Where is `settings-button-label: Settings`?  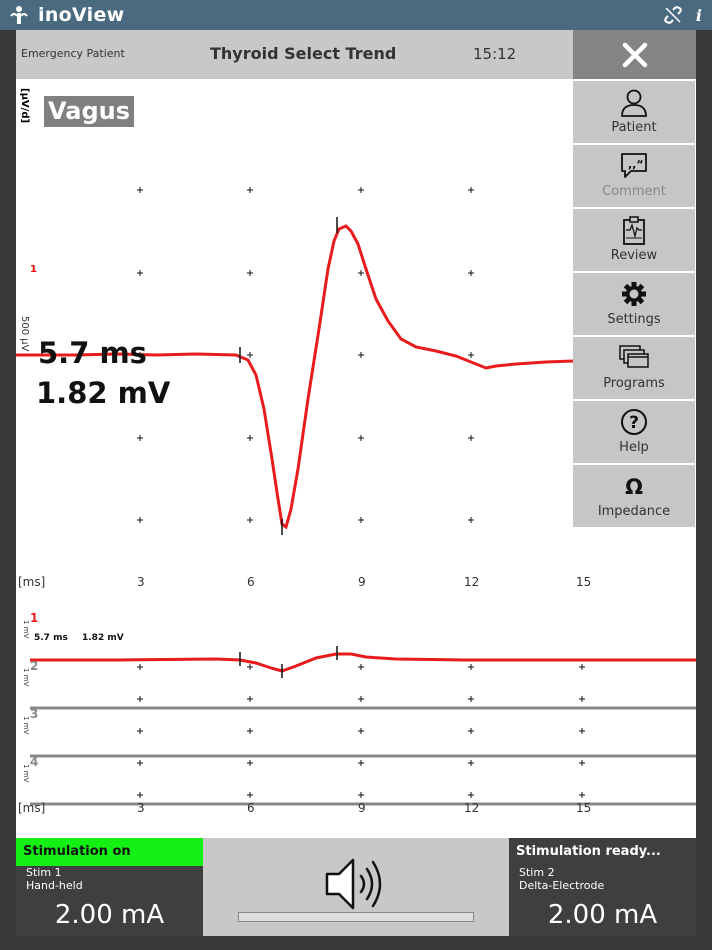
settings-button-label: Settings is located at coordinates (634, 319).